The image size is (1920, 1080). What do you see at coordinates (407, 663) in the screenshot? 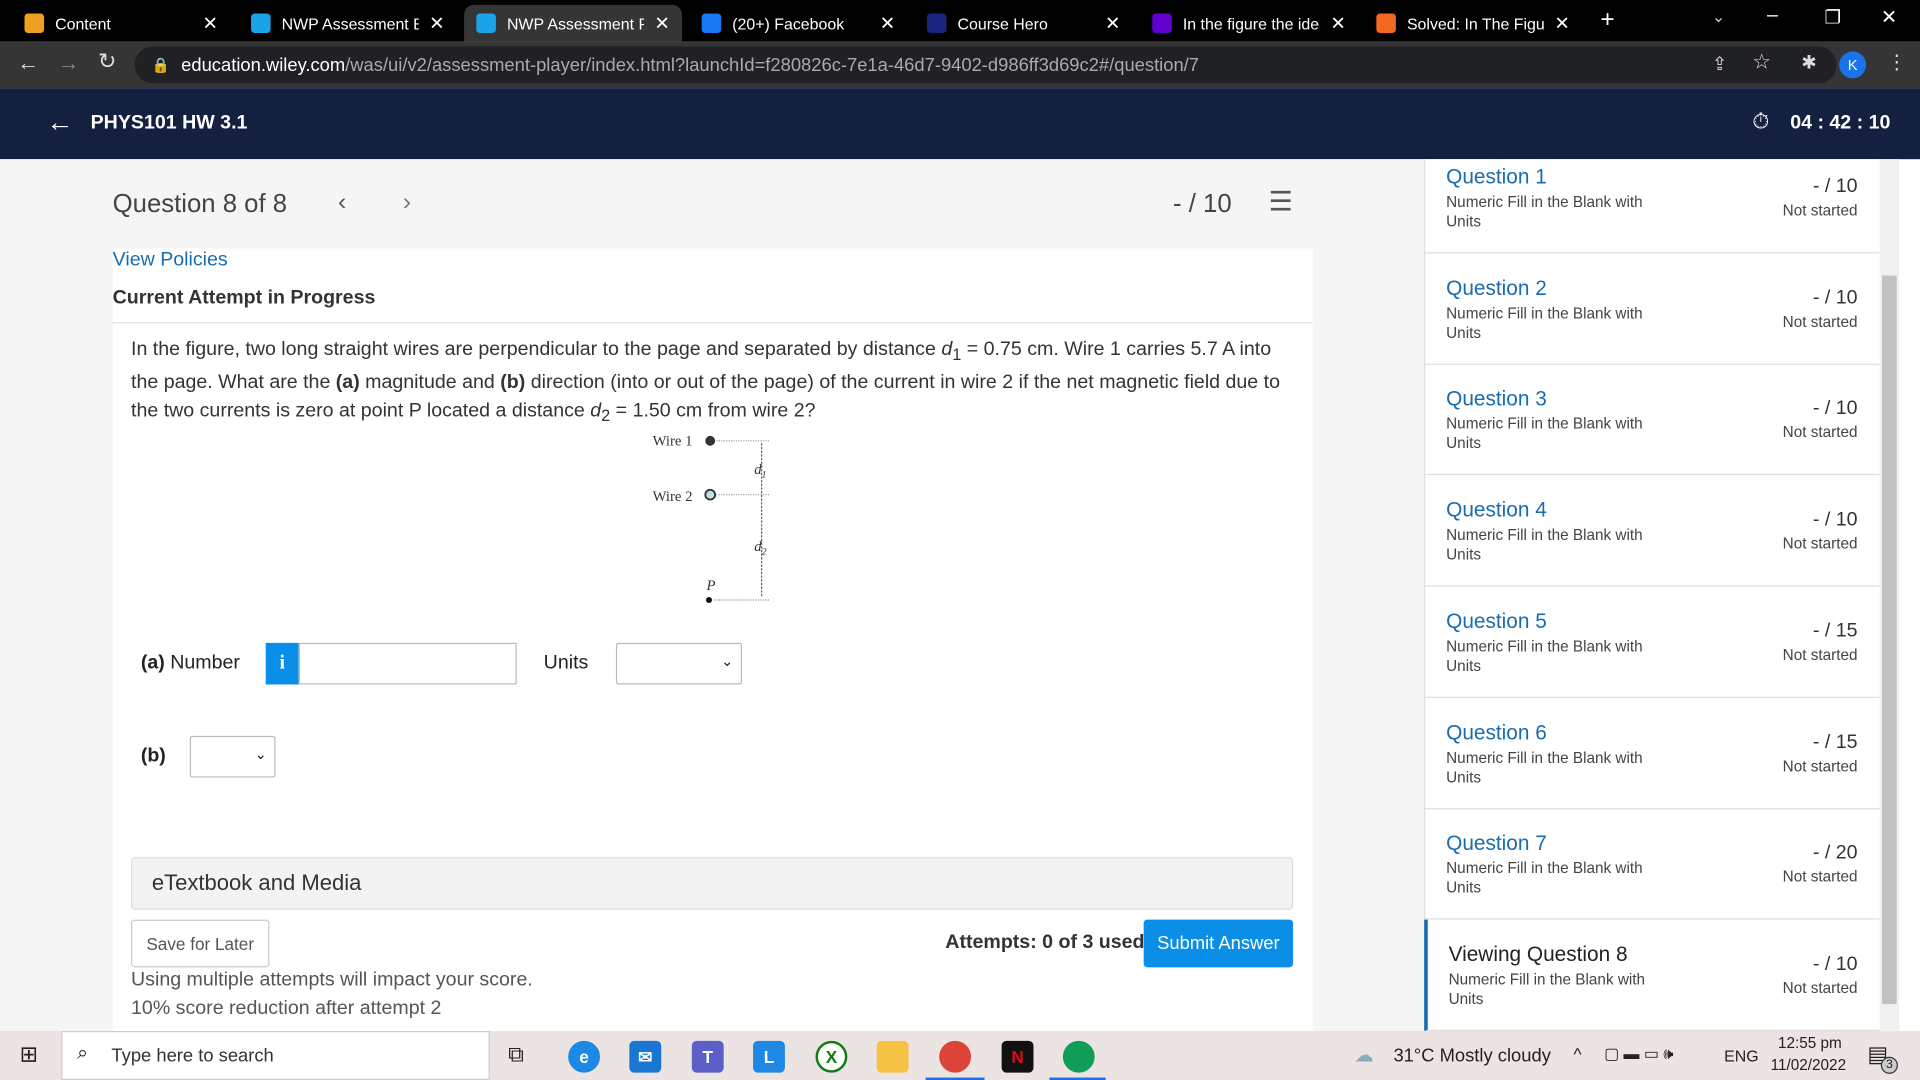
I see `number-input` at bounding box center [407, 663].